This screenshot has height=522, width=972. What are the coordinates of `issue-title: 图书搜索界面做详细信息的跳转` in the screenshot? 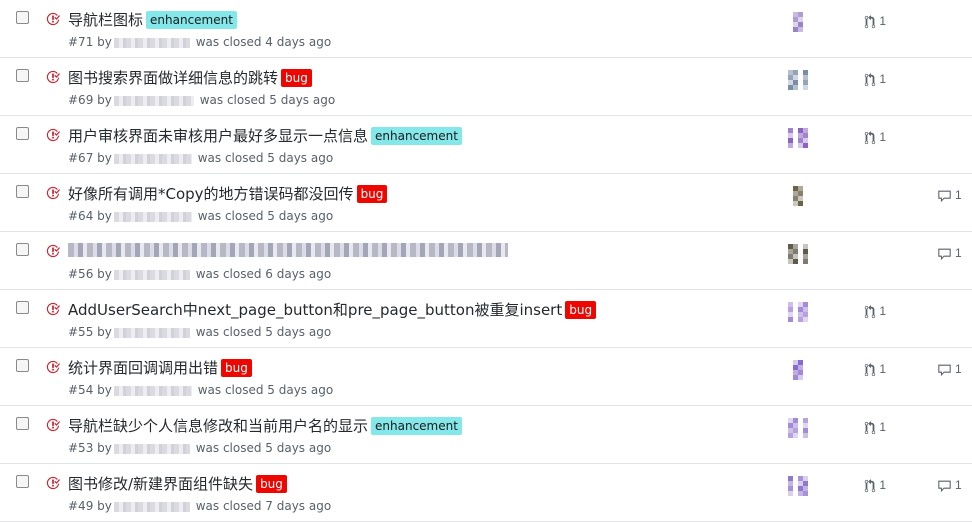 It's located at (173, 78).